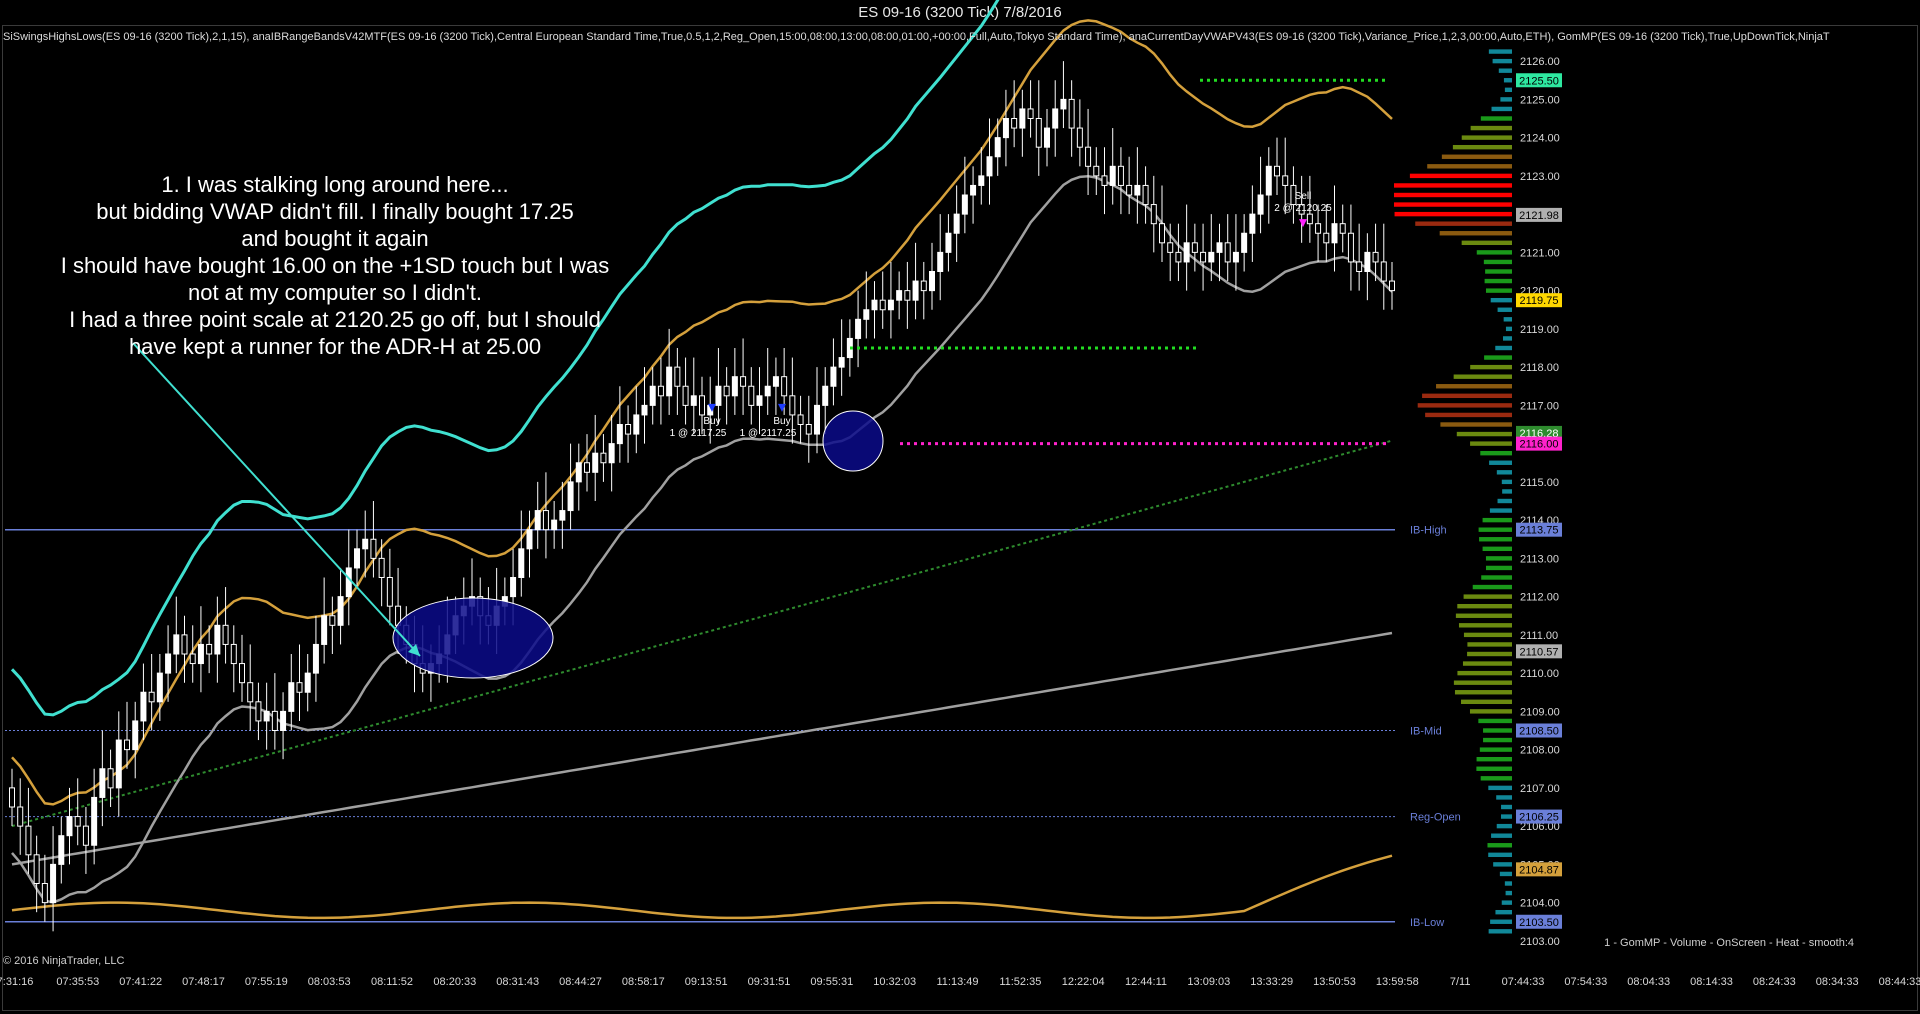 The width and height of the screenshot is (1920, 1014). What do you see at coordinates (1539, 923) in the screenshot?
I see `price-box-label: 2103.50` at bounding box center [1539, 923].